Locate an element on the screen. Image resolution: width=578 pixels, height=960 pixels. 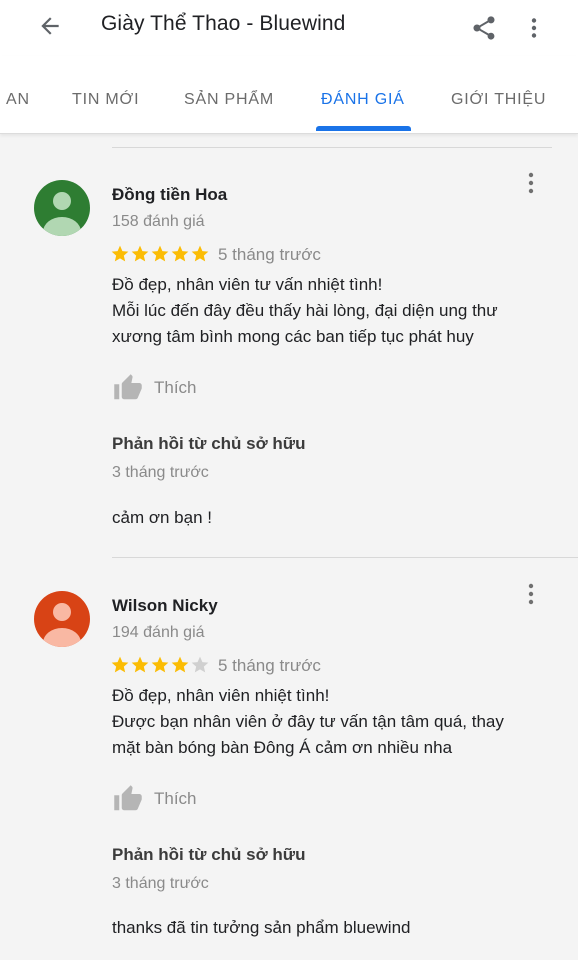
active-tab-indicator is located at coordinates (363, 128).